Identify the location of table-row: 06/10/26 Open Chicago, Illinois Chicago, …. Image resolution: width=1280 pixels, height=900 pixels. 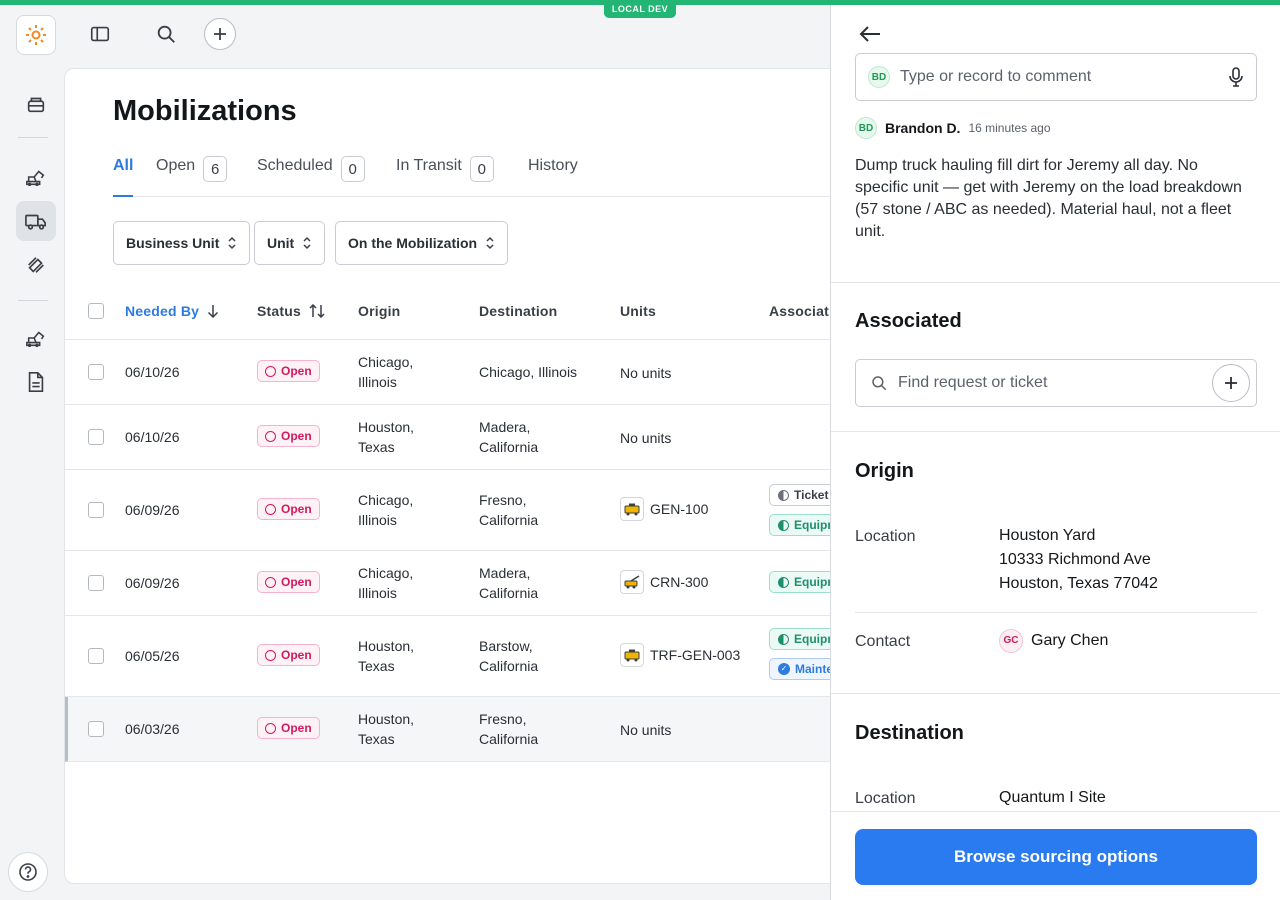
(464, 372).